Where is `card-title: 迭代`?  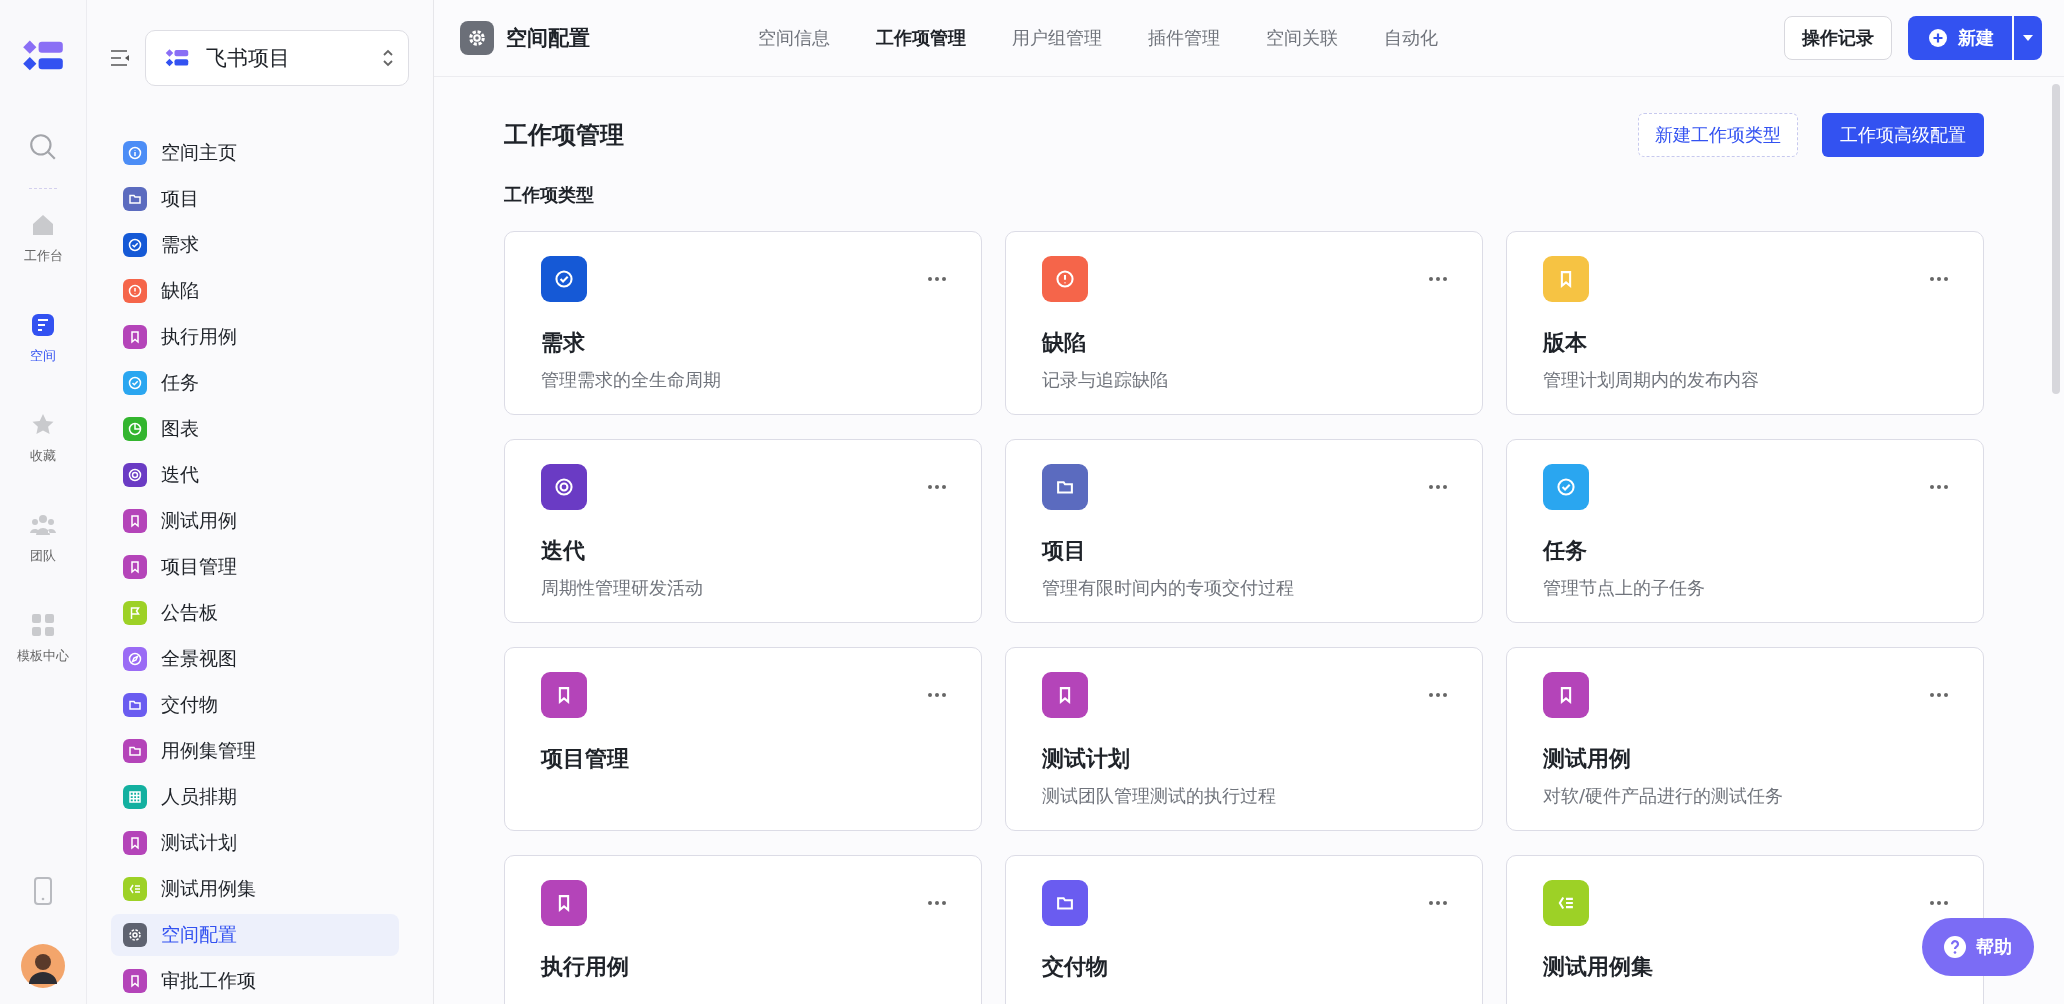 card-title: 迭代 is located at coordinates (563, 551).